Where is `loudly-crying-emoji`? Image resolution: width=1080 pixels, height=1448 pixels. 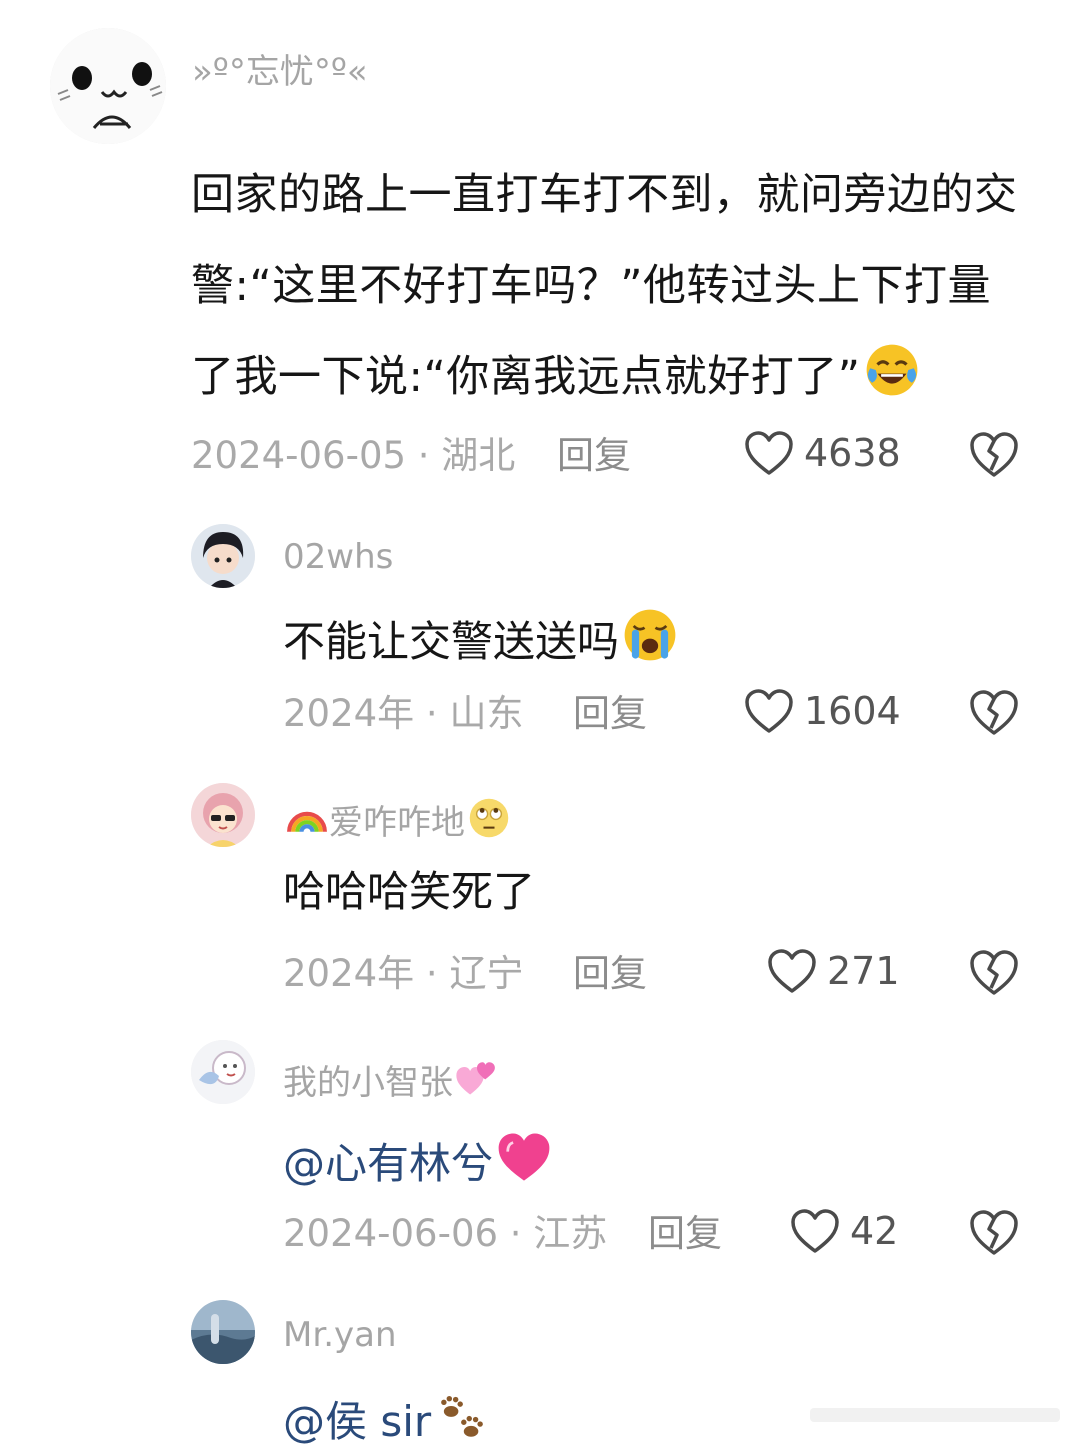 loudly-crying-emoji is located at coordinates (650, 635).